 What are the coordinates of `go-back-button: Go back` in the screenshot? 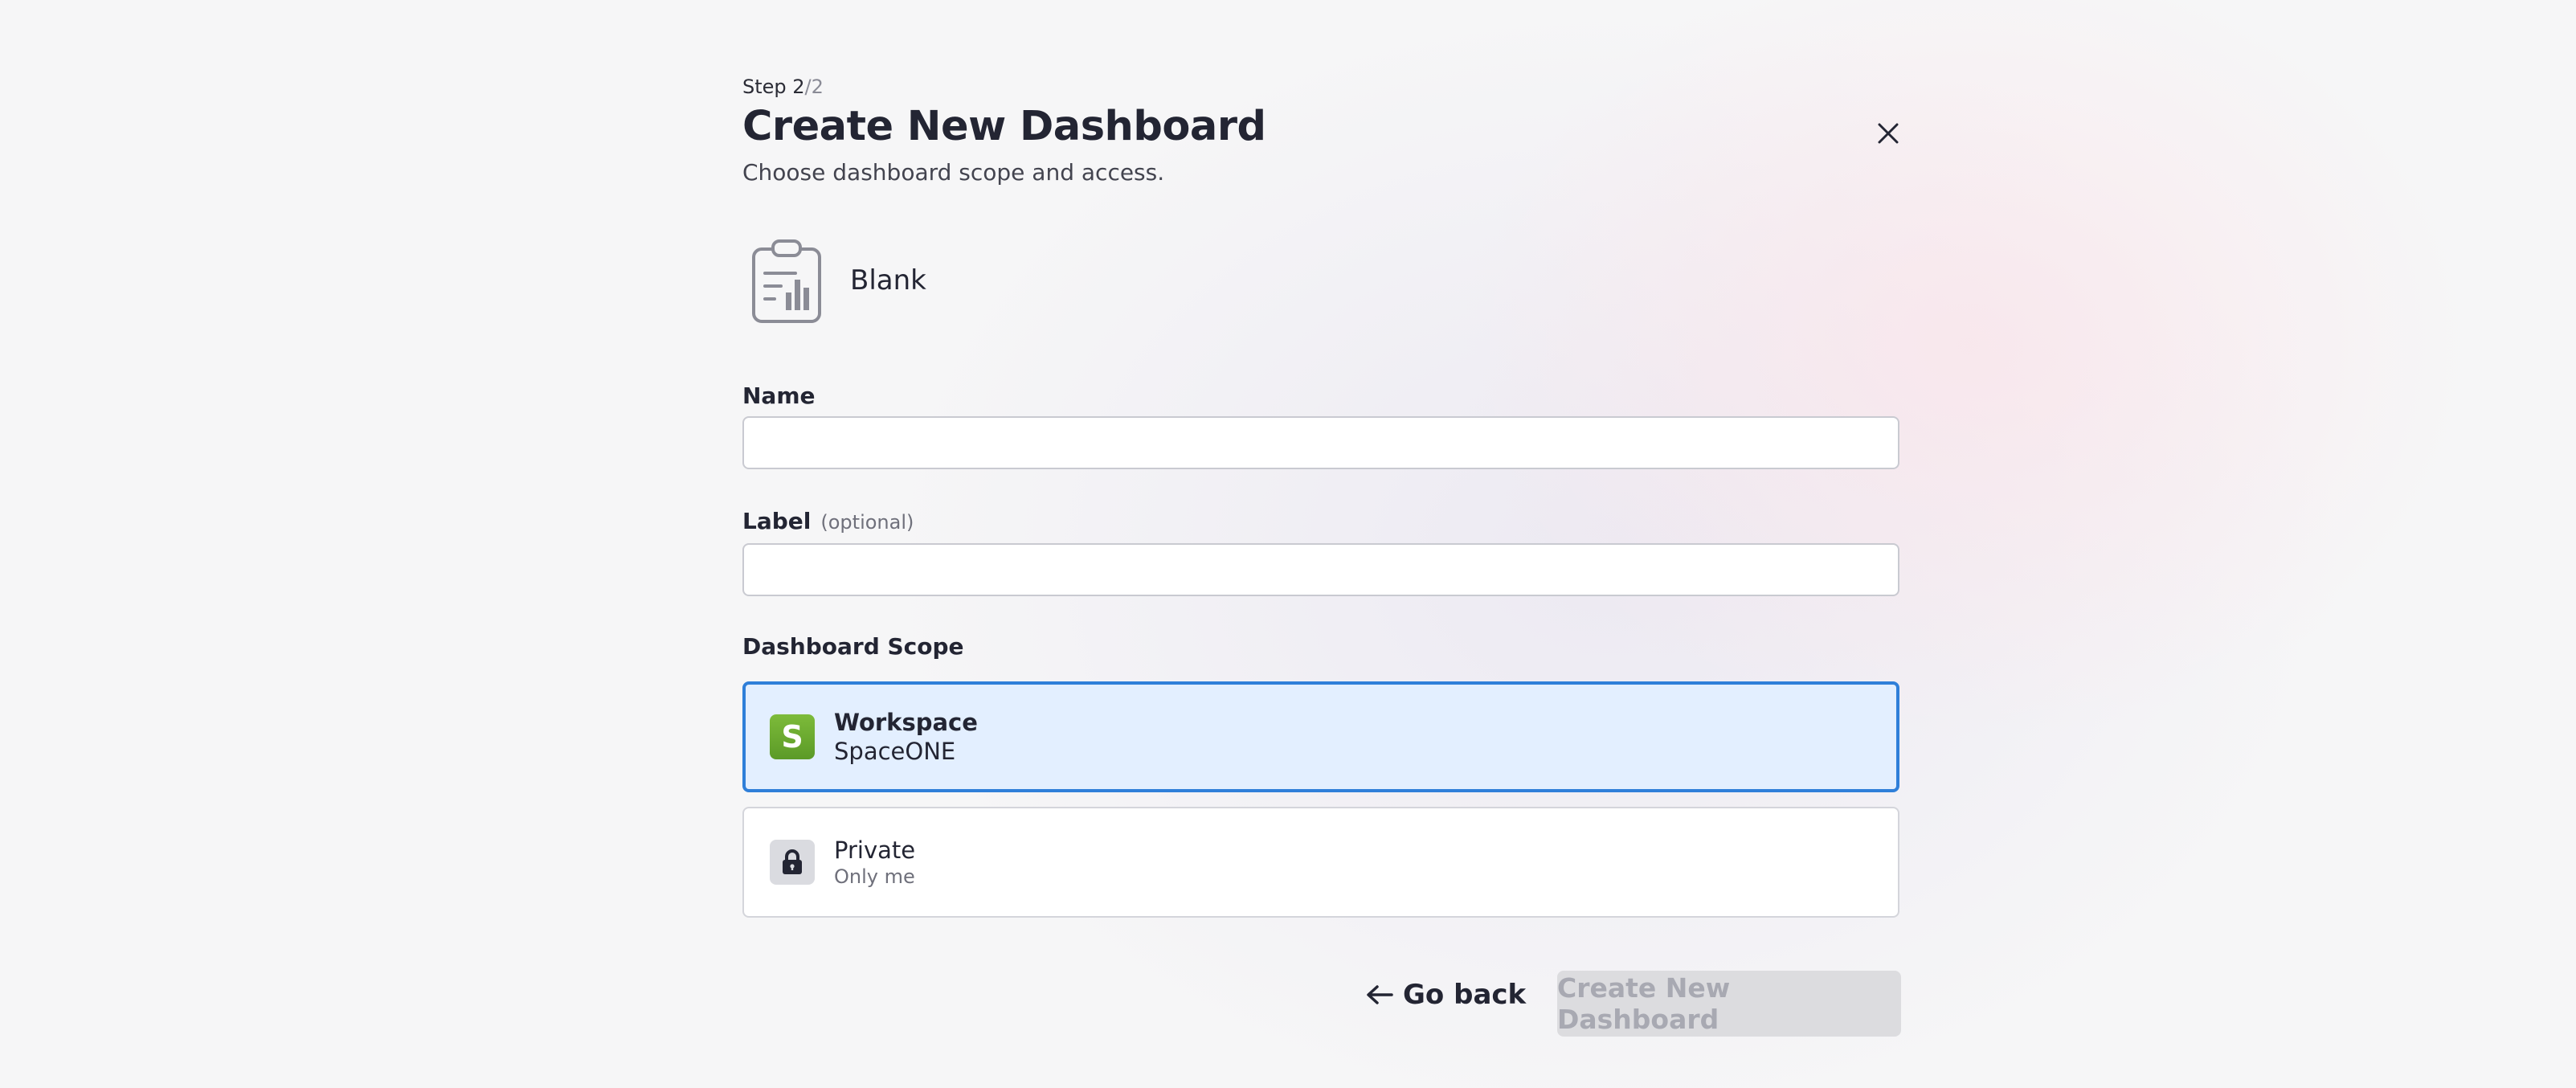 It's located at (1446, 995).